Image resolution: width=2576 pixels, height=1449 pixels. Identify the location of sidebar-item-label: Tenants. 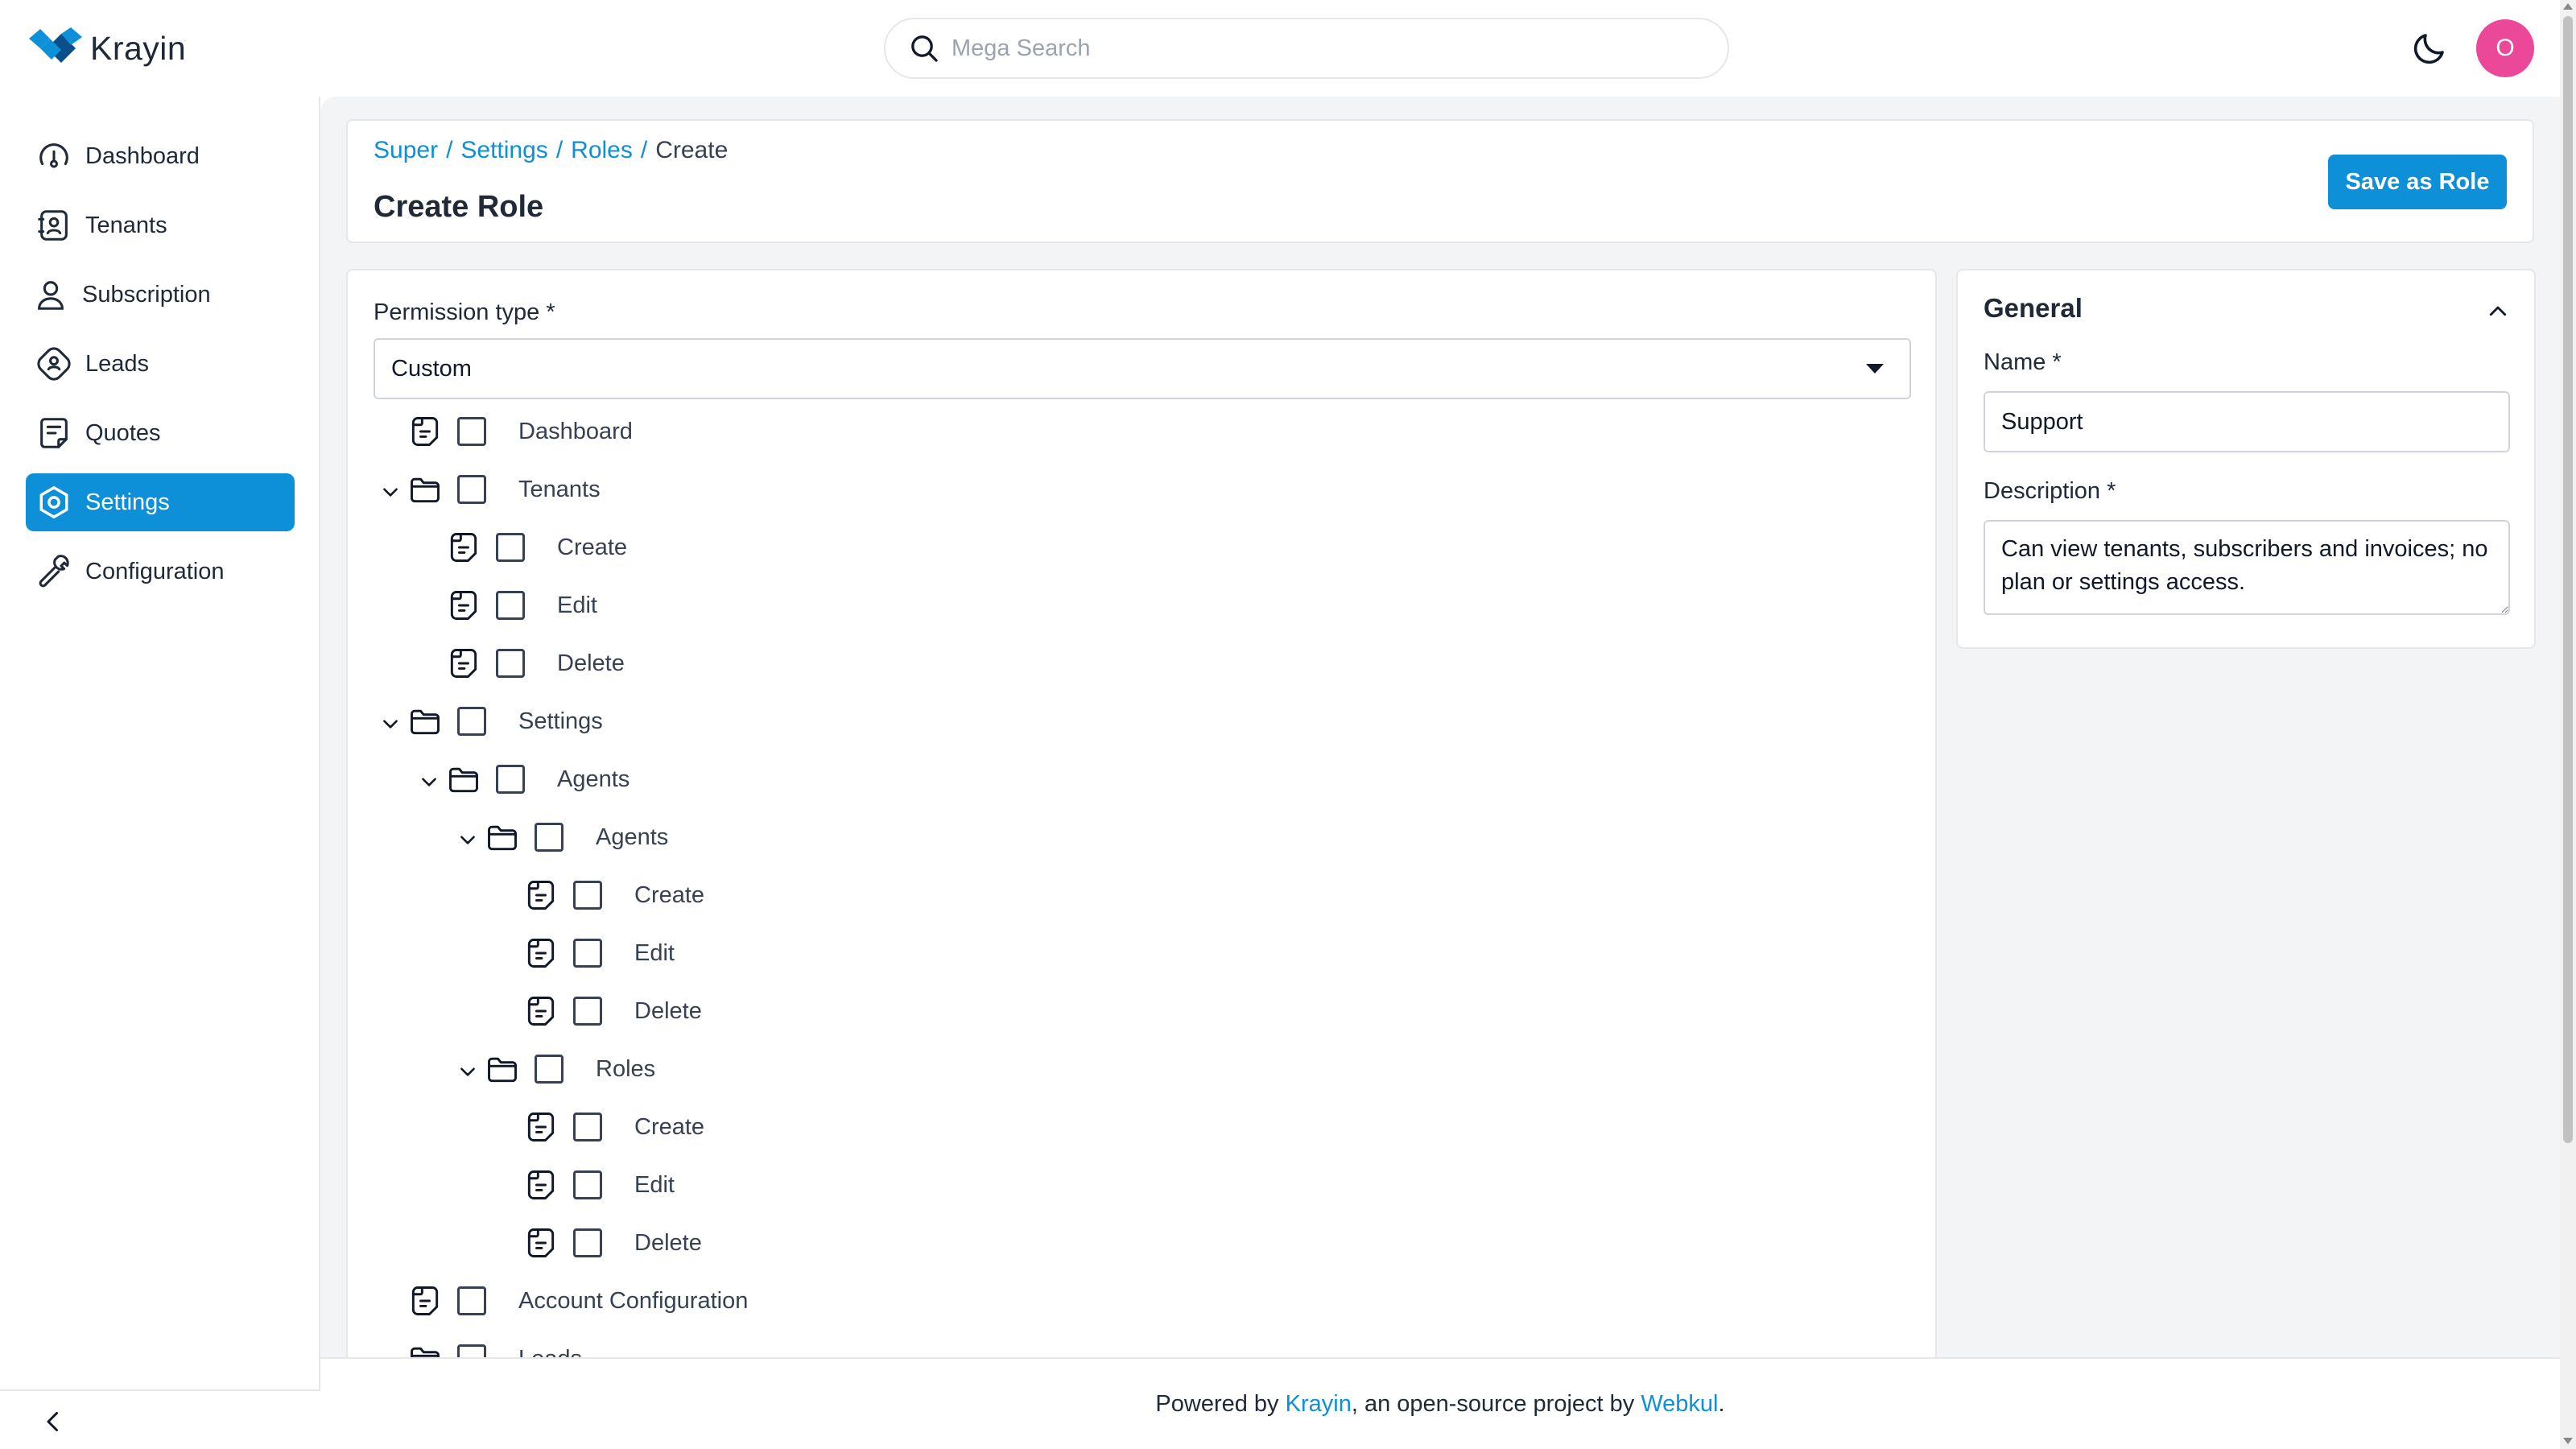
(126, 225).